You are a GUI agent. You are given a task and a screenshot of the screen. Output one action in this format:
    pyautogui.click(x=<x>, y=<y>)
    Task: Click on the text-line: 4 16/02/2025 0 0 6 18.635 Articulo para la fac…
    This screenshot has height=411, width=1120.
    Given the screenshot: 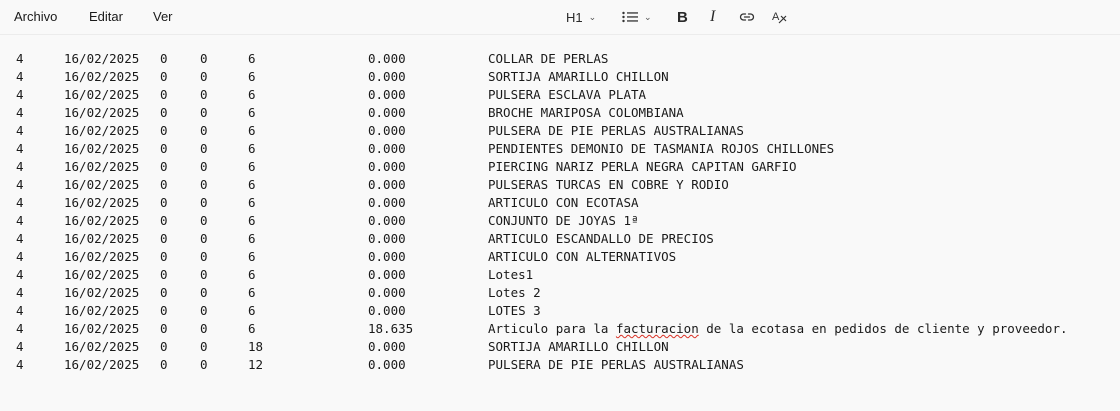 What is the action you would take?
    pyautogui.click(x=560, y=329)
    